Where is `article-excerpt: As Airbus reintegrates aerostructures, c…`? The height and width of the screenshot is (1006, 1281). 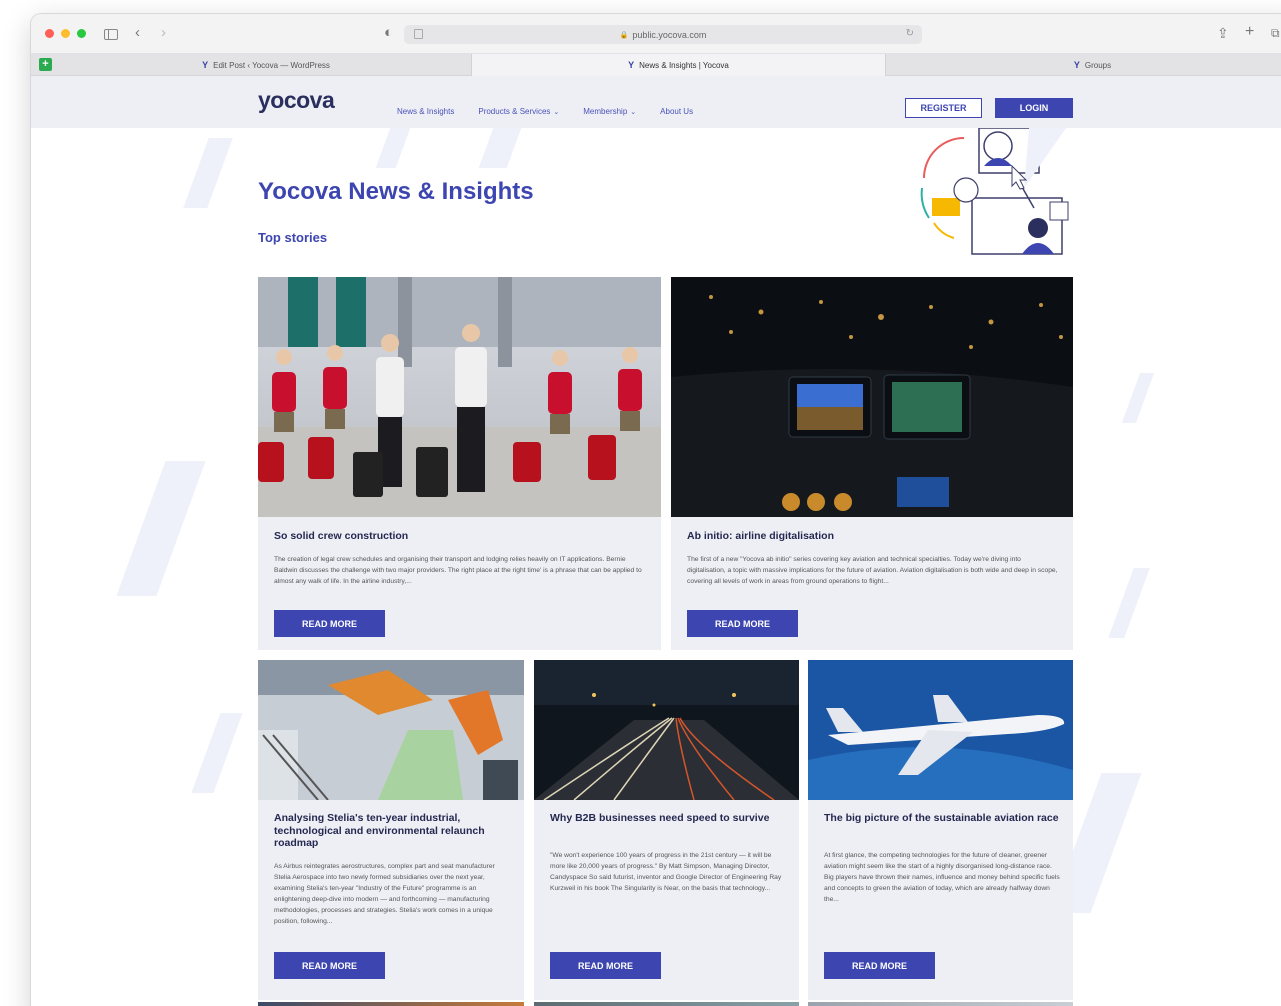 article-excerpt: As Airbus reintegrates aerostructures, c… is located at coordinates (384, 894).